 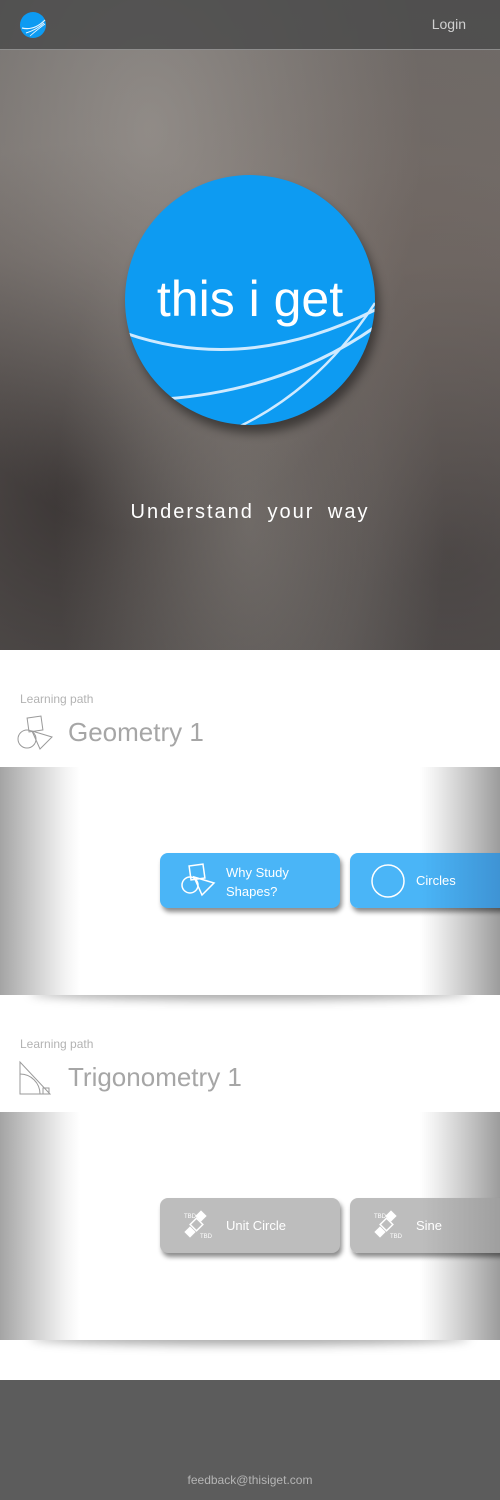 I want to click on lesson-label: Why Study Shapes?, so click(x=257, y=882).